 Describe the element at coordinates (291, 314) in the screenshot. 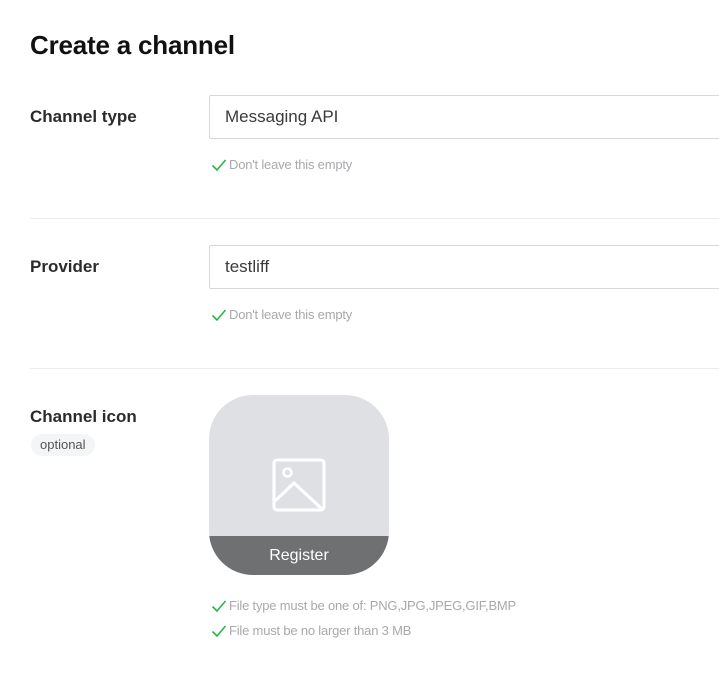

I see `provider-hint-text: Don't leave this empty` at that location.